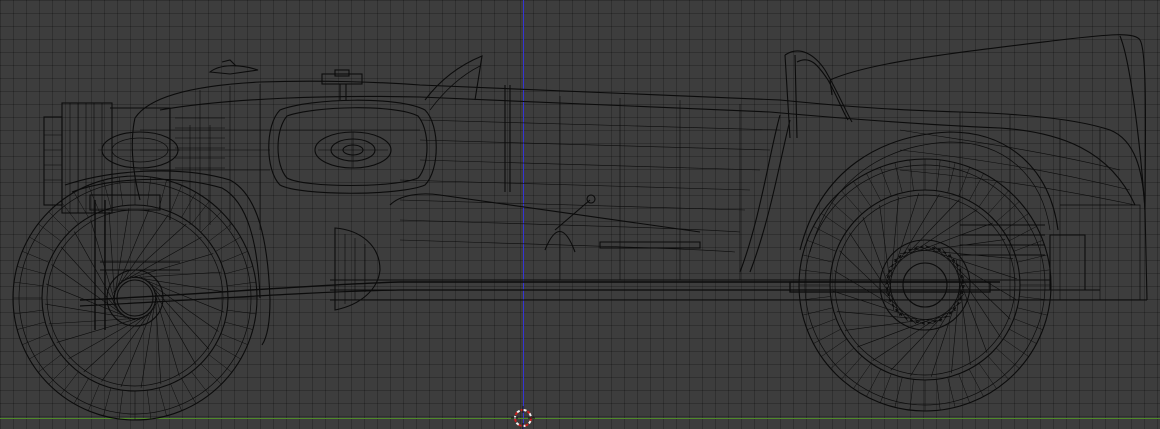 This screenshot has height=429, width=1160. I want to click on 3d-cursor-icon, so click(523, 417).